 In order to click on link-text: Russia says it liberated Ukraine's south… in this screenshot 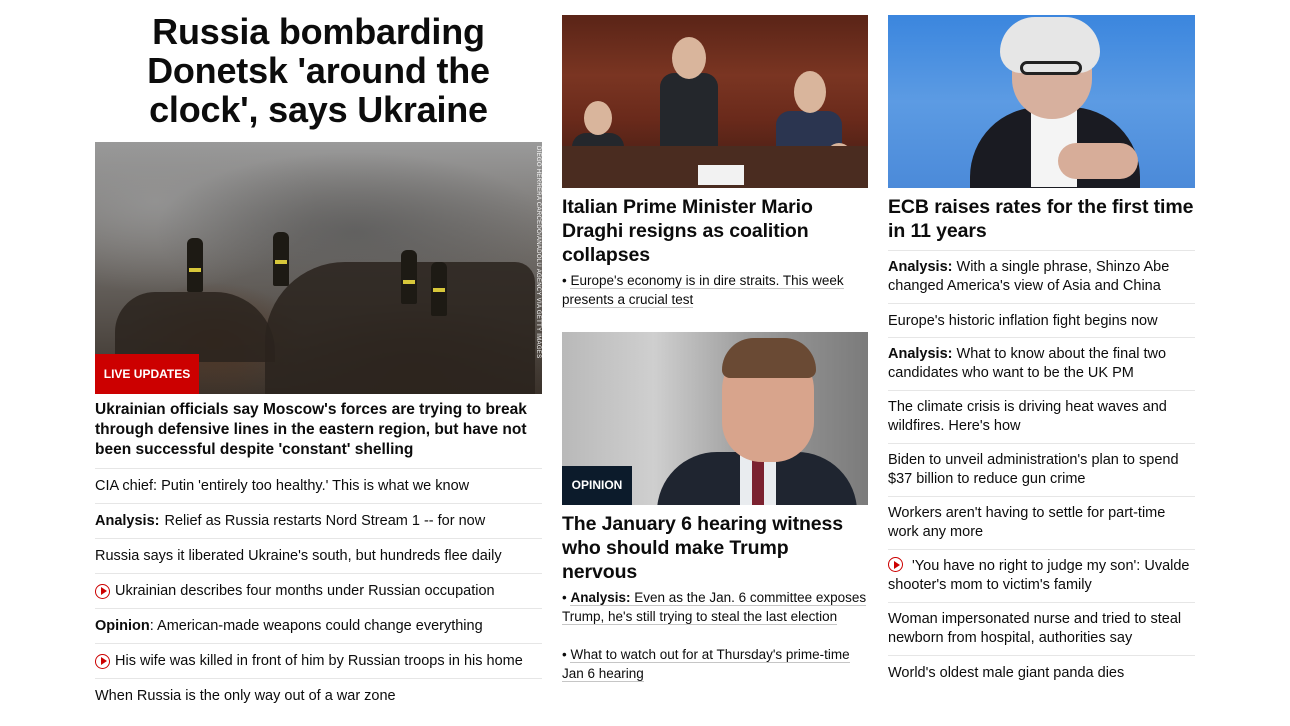, I will do `click(298, 556)`.